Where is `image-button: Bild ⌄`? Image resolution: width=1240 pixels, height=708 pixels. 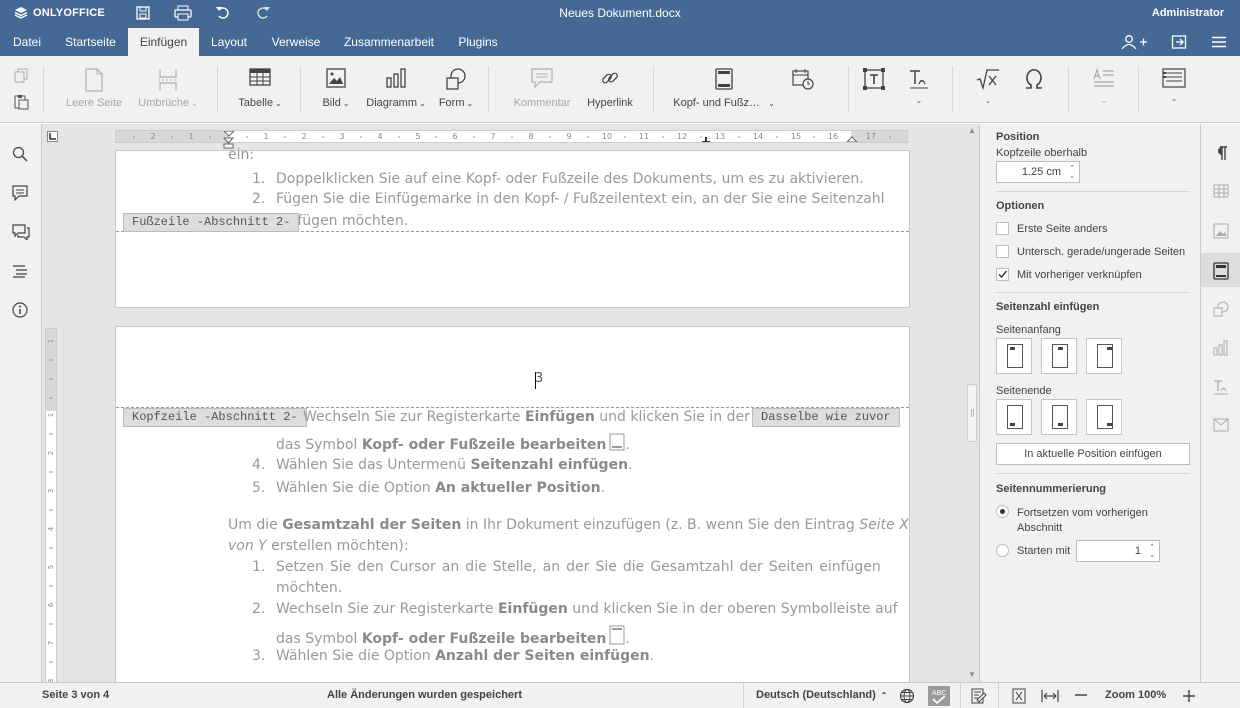 image-button: Bild ⌄ is located at coordinates (336, 89).